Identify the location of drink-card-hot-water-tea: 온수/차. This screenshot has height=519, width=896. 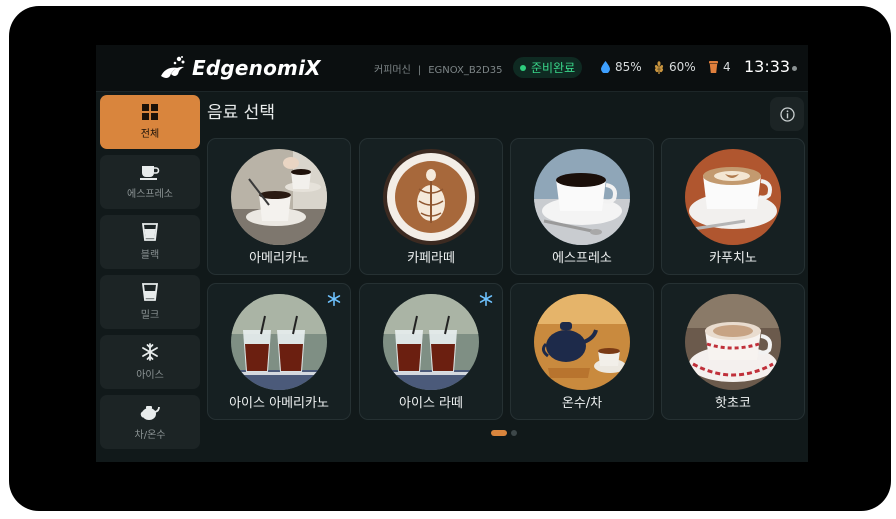
(582, 351).